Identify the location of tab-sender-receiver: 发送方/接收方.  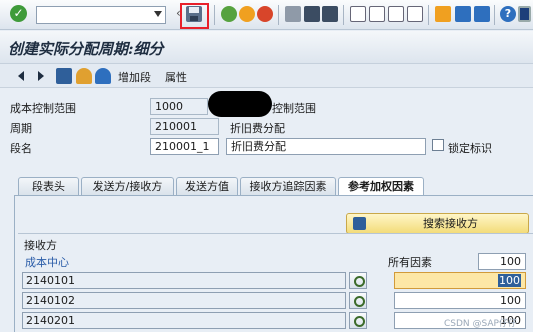
(127, 186).